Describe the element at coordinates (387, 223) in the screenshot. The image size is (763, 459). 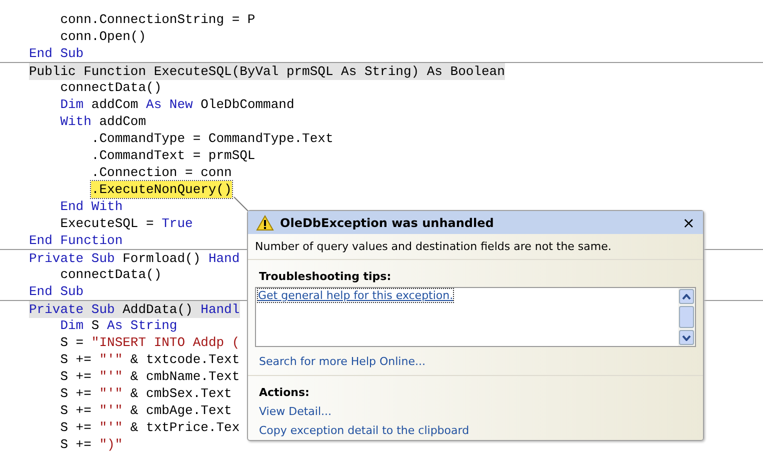
I see `popup-title: OleDbException was unhandled` at that location.